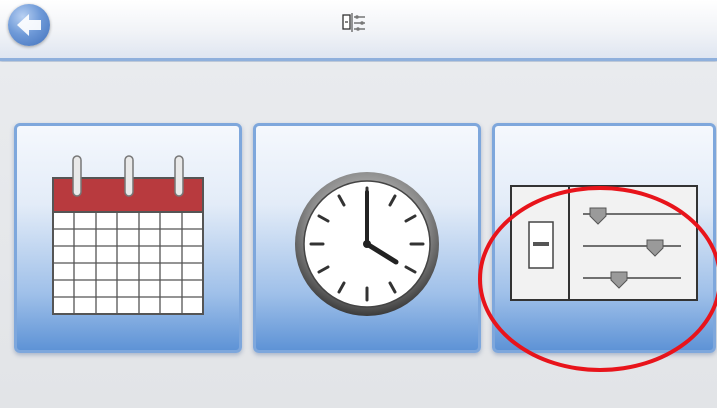 The height and width of the screenshot is (408, 717). I want to click on clock-icon, so click(367, 244).